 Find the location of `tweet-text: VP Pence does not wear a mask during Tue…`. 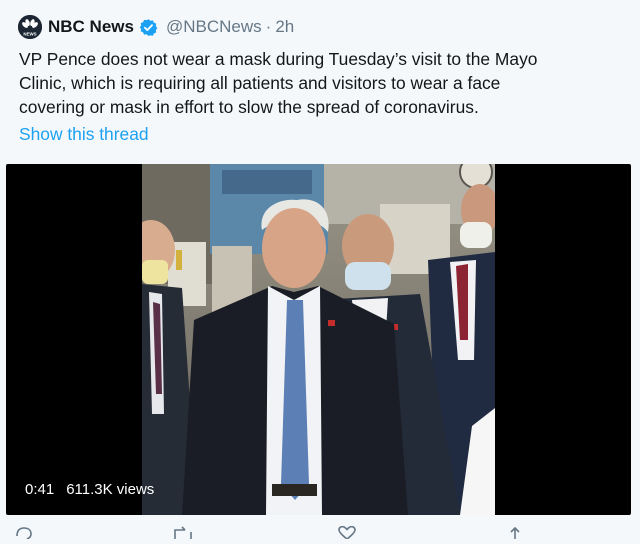

tweet-text: VP Pence does not wear a mask during Tue… is located at coordinates (319, 83).